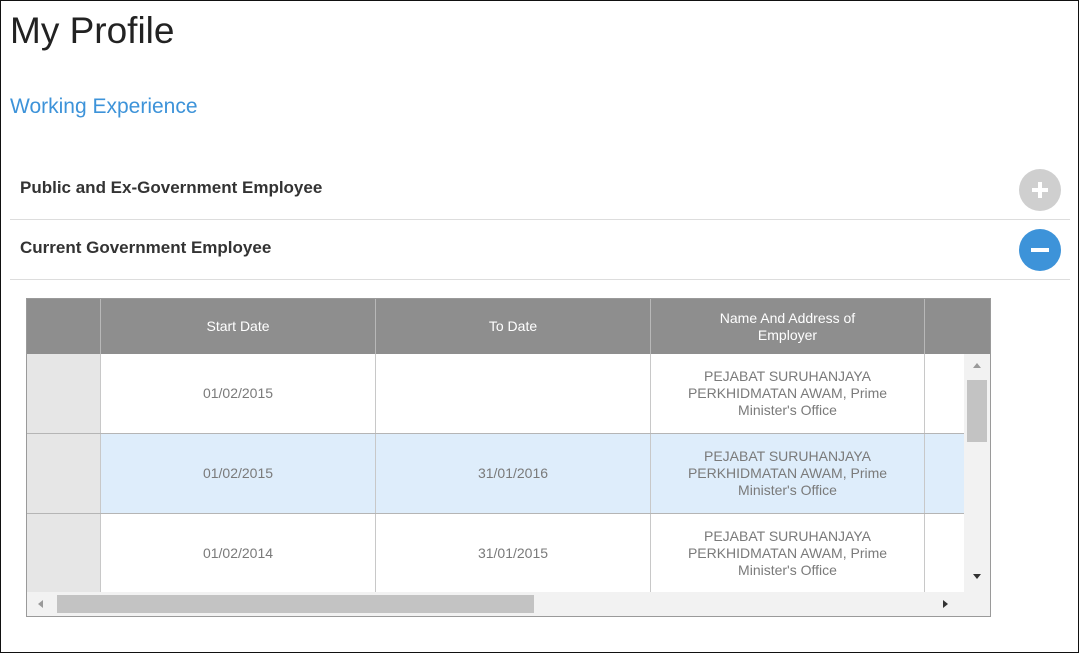  Describe the element at coordinates (238, 553) in the screenshot. I see `start-date-cell: 01/02/2014` at that location.